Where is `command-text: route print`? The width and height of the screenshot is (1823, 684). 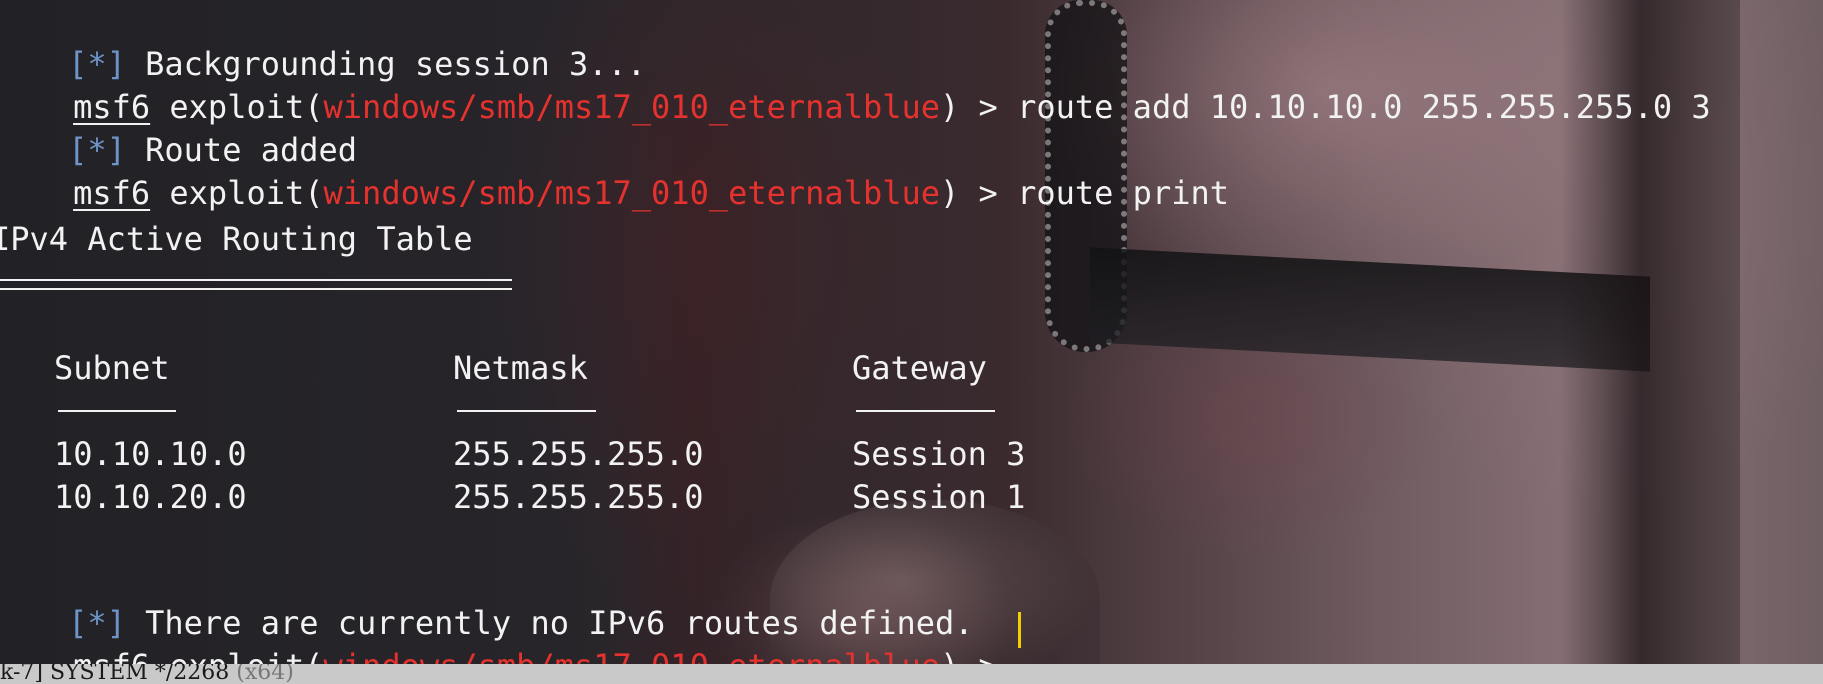
command-text: route print is located at coordinates (1123, 193).